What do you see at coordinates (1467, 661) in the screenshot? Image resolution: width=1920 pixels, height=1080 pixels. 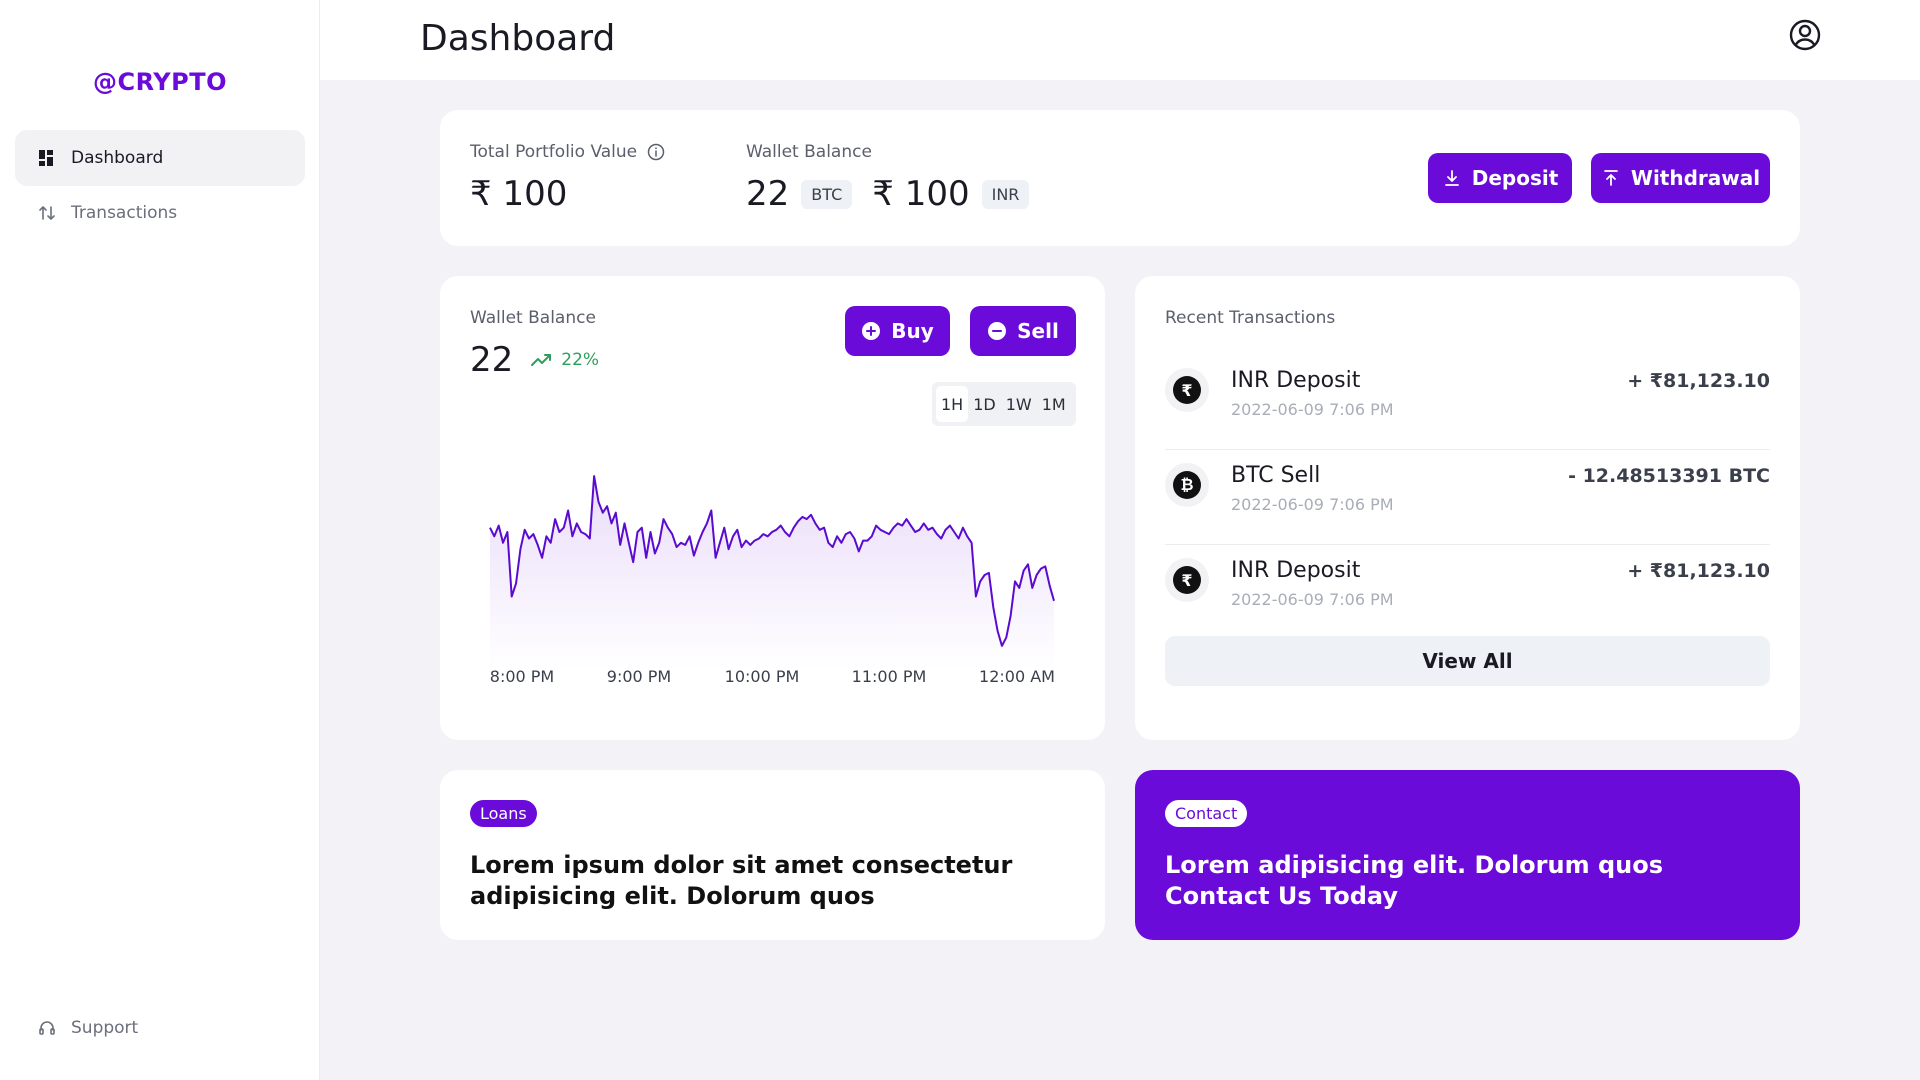 I see `view-all-button: View All` at bounding box center [1467, 661].